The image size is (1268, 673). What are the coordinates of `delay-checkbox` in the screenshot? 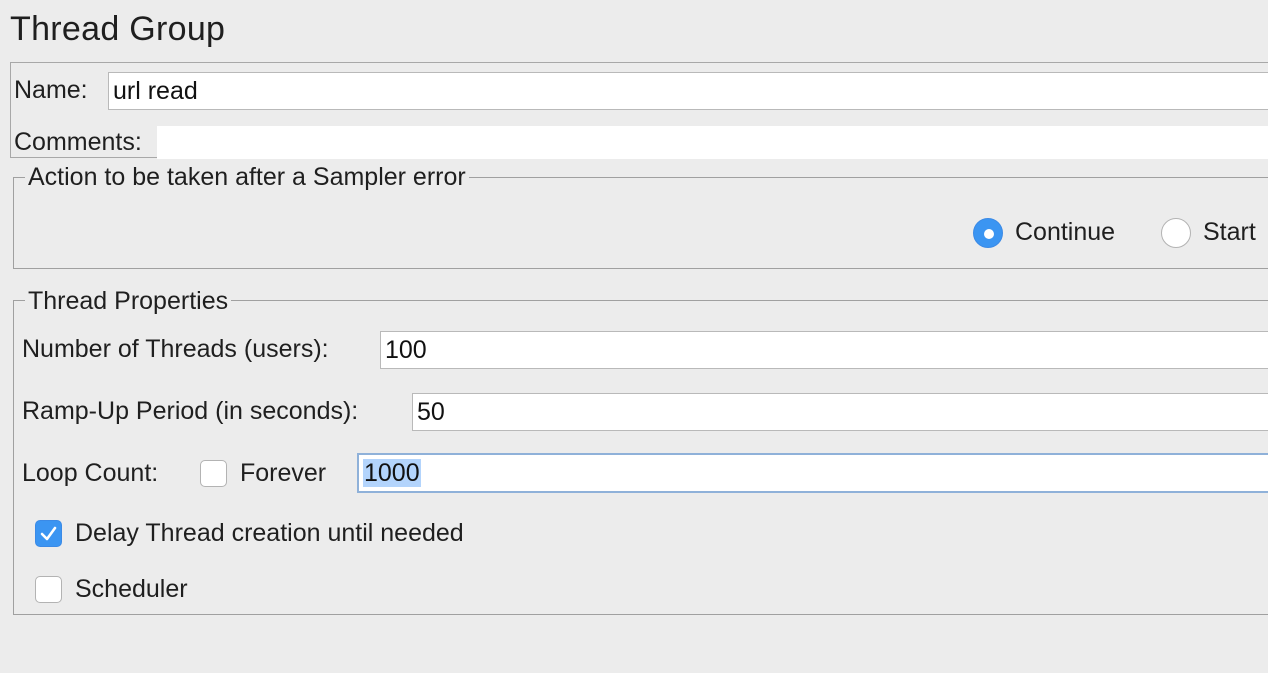 It's located at (48, 533).